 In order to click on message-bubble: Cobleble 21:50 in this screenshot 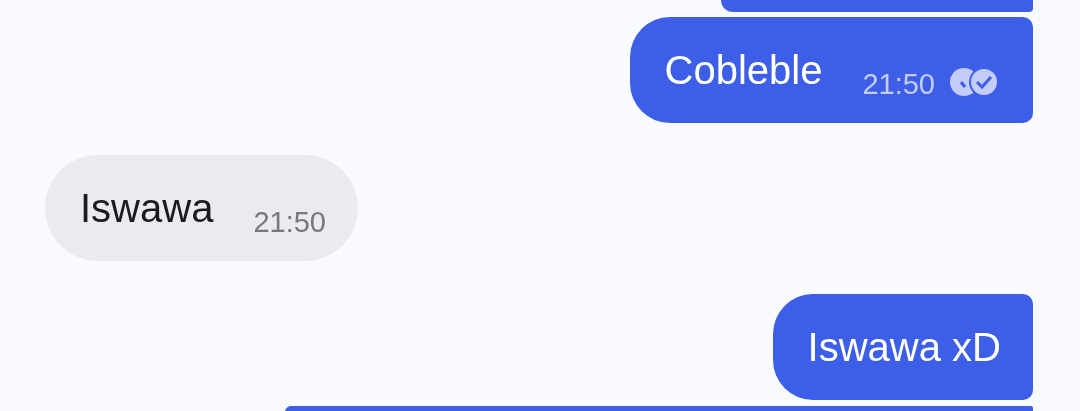, I will do `click(831, 70)`.